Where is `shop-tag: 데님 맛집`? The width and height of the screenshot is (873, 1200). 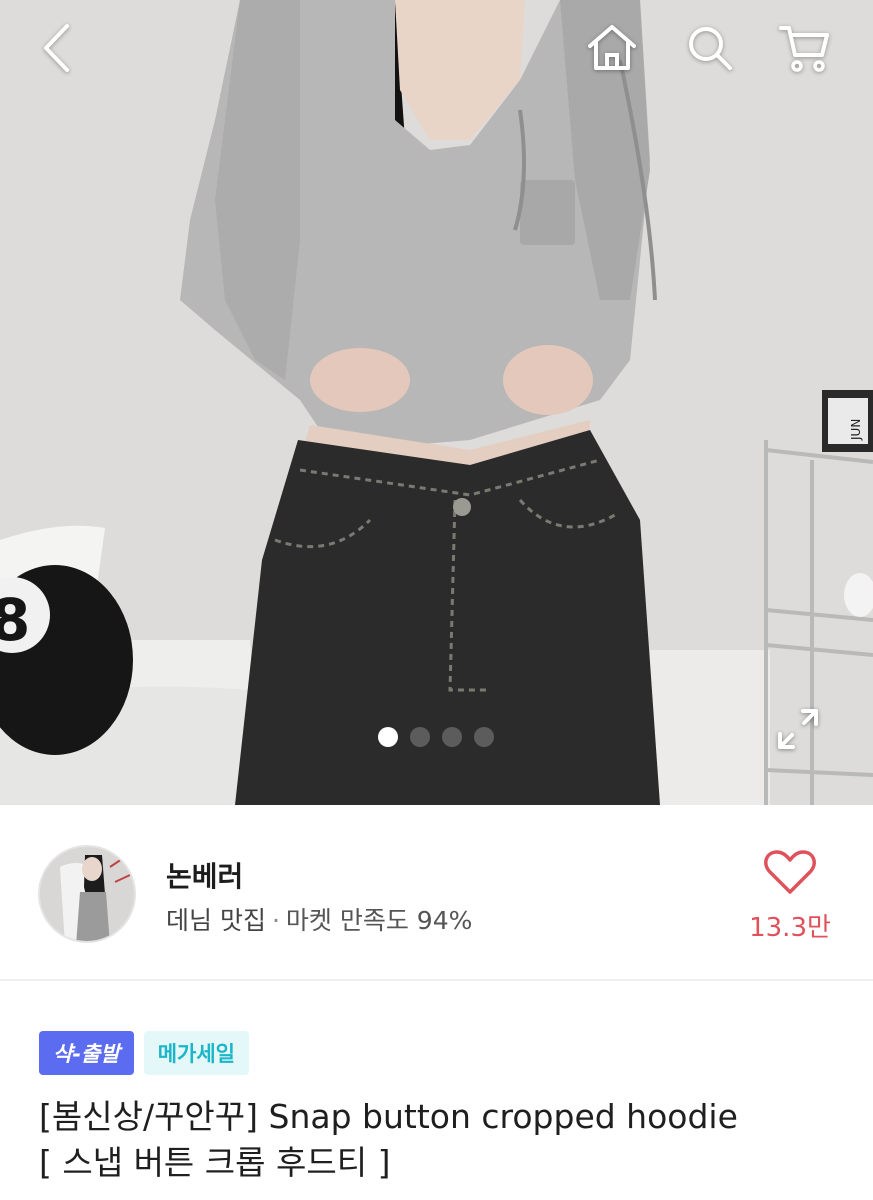
shop-tag: 데님 맛집 is located at coordinates (216, 920).